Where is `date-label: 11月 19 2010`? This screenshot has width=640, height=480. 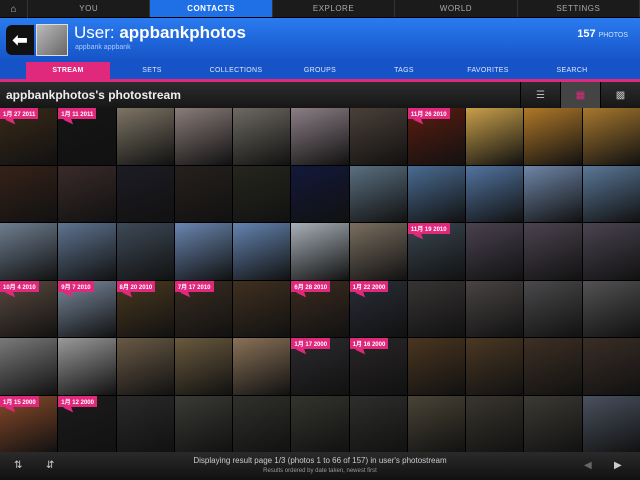 date-label: 11月 19 2010 is located at coordinates (428, 228).